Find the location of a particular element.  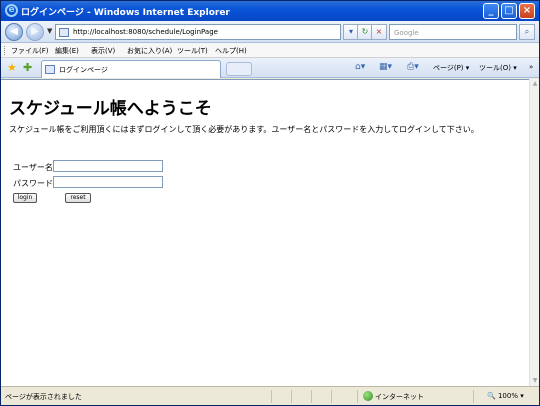

print-icon: ⎙▾ is located at coordinates (413, 67).